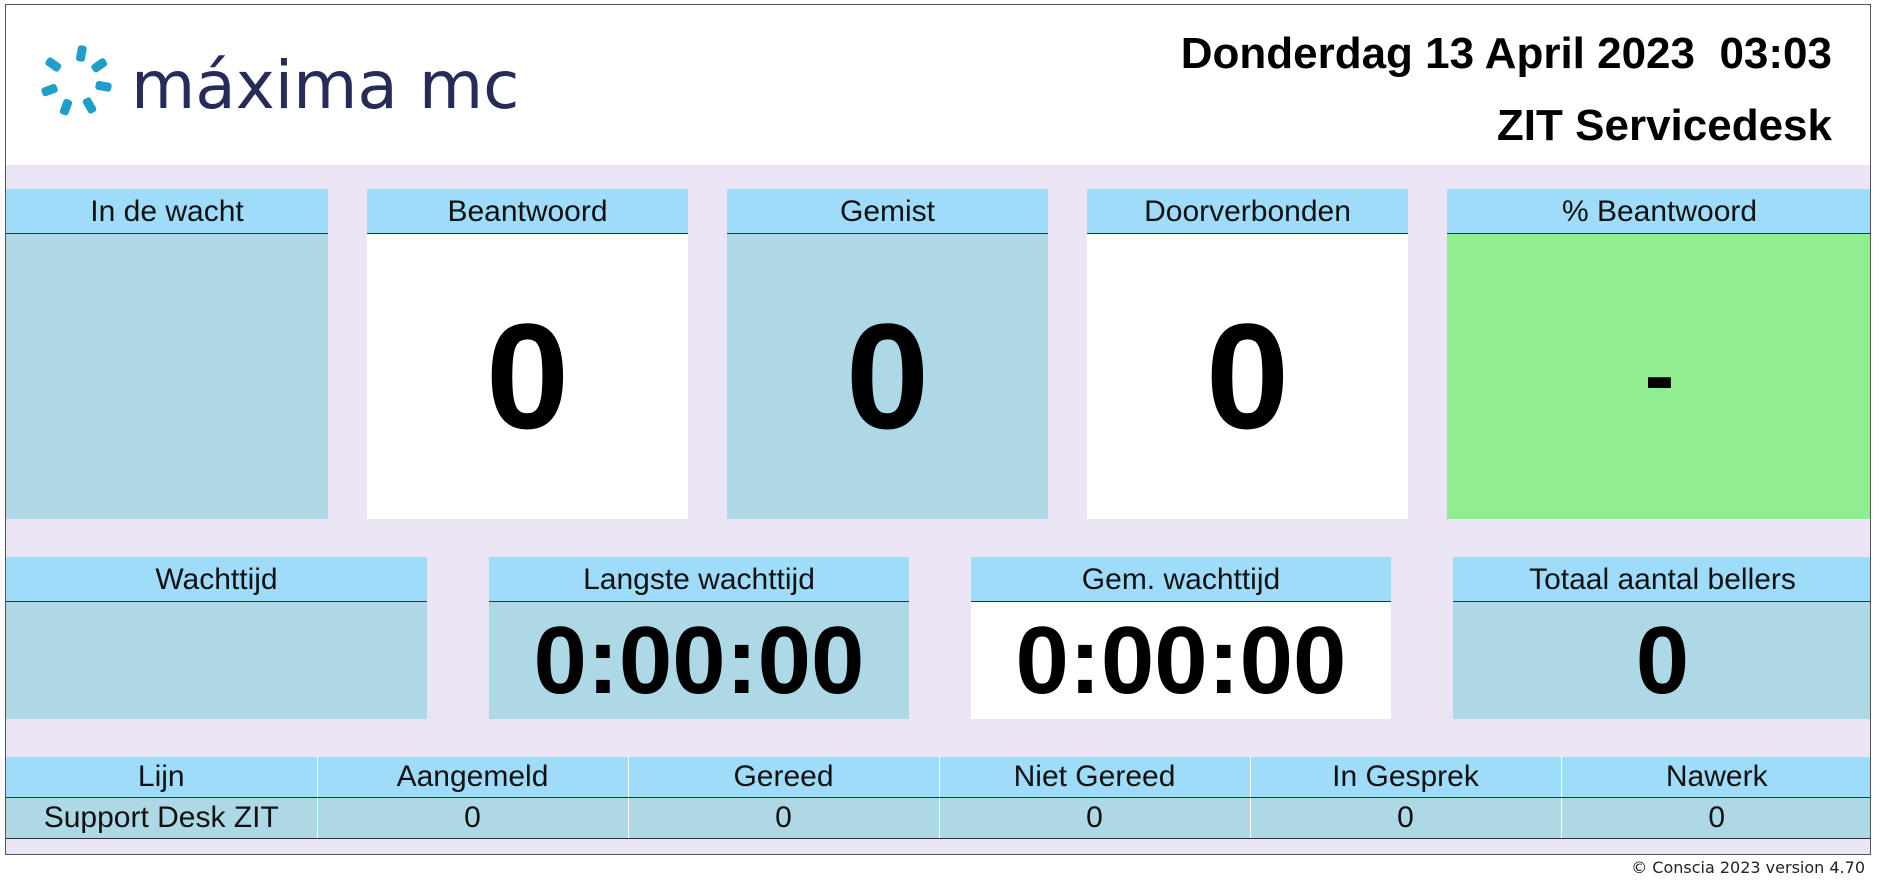 The width and height of the screenshot is (1877, 881). What do you see at coordinates (699, 579) in the screenshot?
I see `tile-label: Langste wachttijd` at bounding box center [699, 579].